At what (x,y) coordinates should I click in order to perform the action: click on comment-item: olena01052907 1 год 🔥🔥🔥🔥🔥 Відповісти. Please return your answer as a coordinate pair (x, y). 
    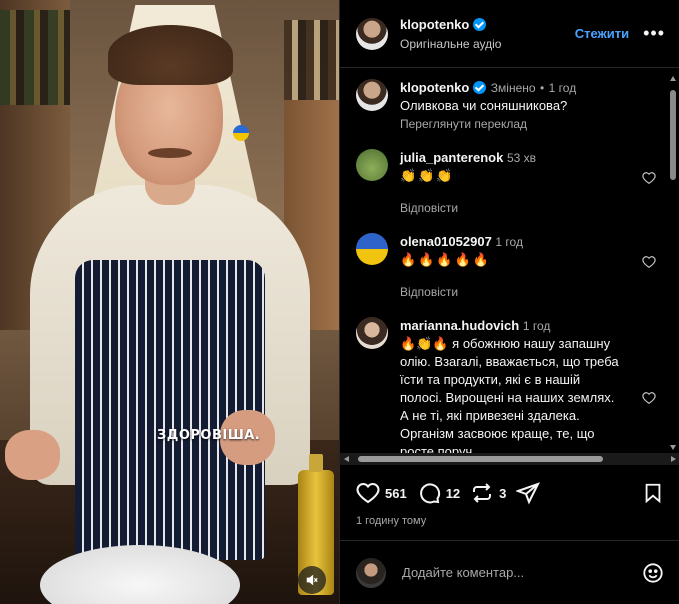
    Looking at the image, I should click on (510, 266).